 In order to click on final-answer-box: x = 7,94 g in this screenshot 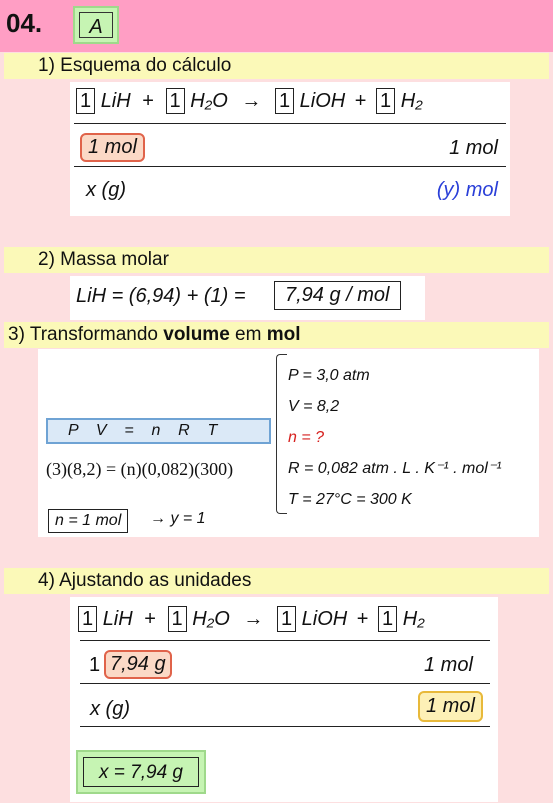, I will do `click(141, 772)`.